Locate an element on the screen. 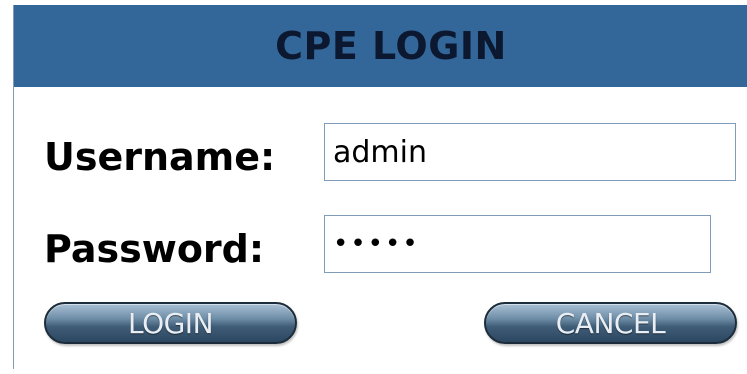 The height and width of the screenshot is (374, 747). password-label: Password: is located at coordinates (154, 249).